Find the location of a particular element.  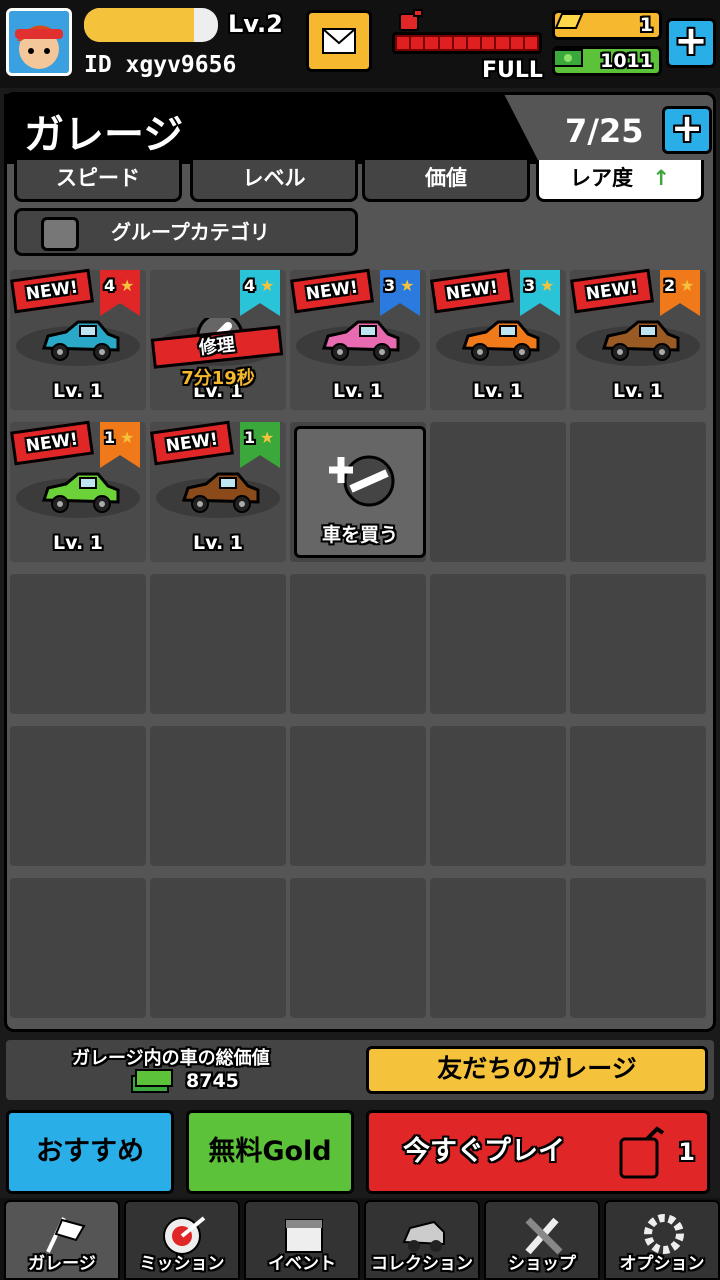

free-gold-label: 無料Gold is located at coordinates (270, 1151).